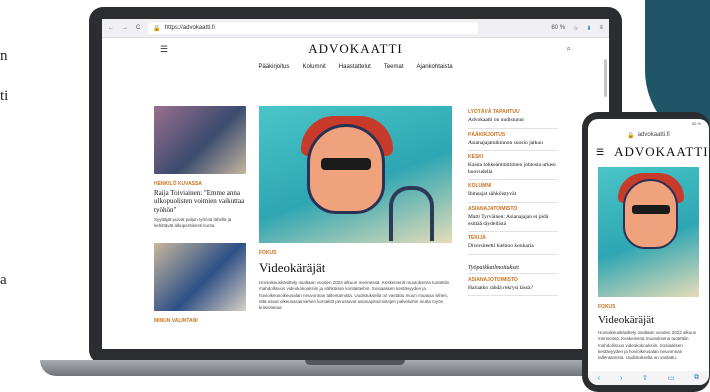  I want to click on phone-toolbar: ‹ › ⇧ ▭ ⧉, so click(648, 378).